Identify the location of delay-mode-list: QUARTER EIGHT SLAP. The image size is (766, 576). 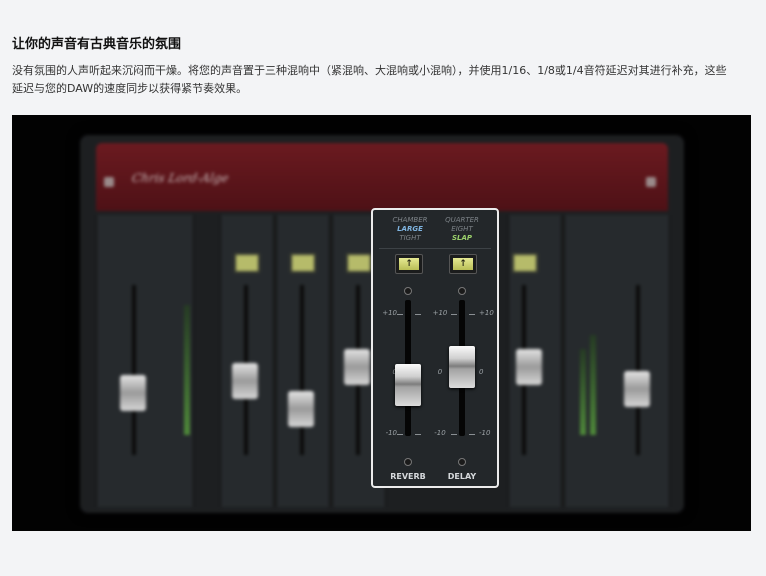
(462, 229).